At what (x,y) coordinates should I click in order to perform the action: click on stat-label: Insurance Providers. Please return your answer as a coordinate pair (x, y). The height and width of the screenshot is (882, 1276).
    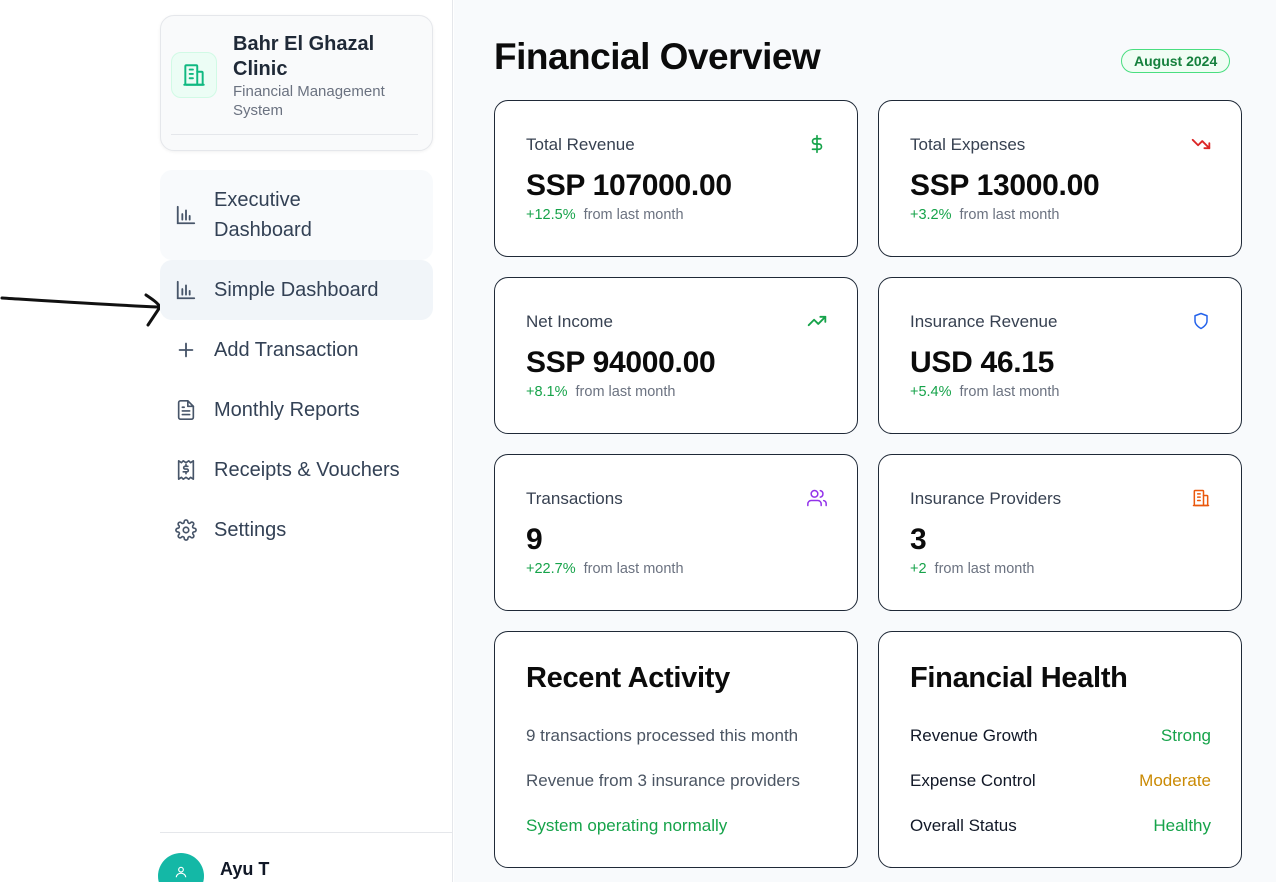
    Looking at the image, I should click on (986, 498).